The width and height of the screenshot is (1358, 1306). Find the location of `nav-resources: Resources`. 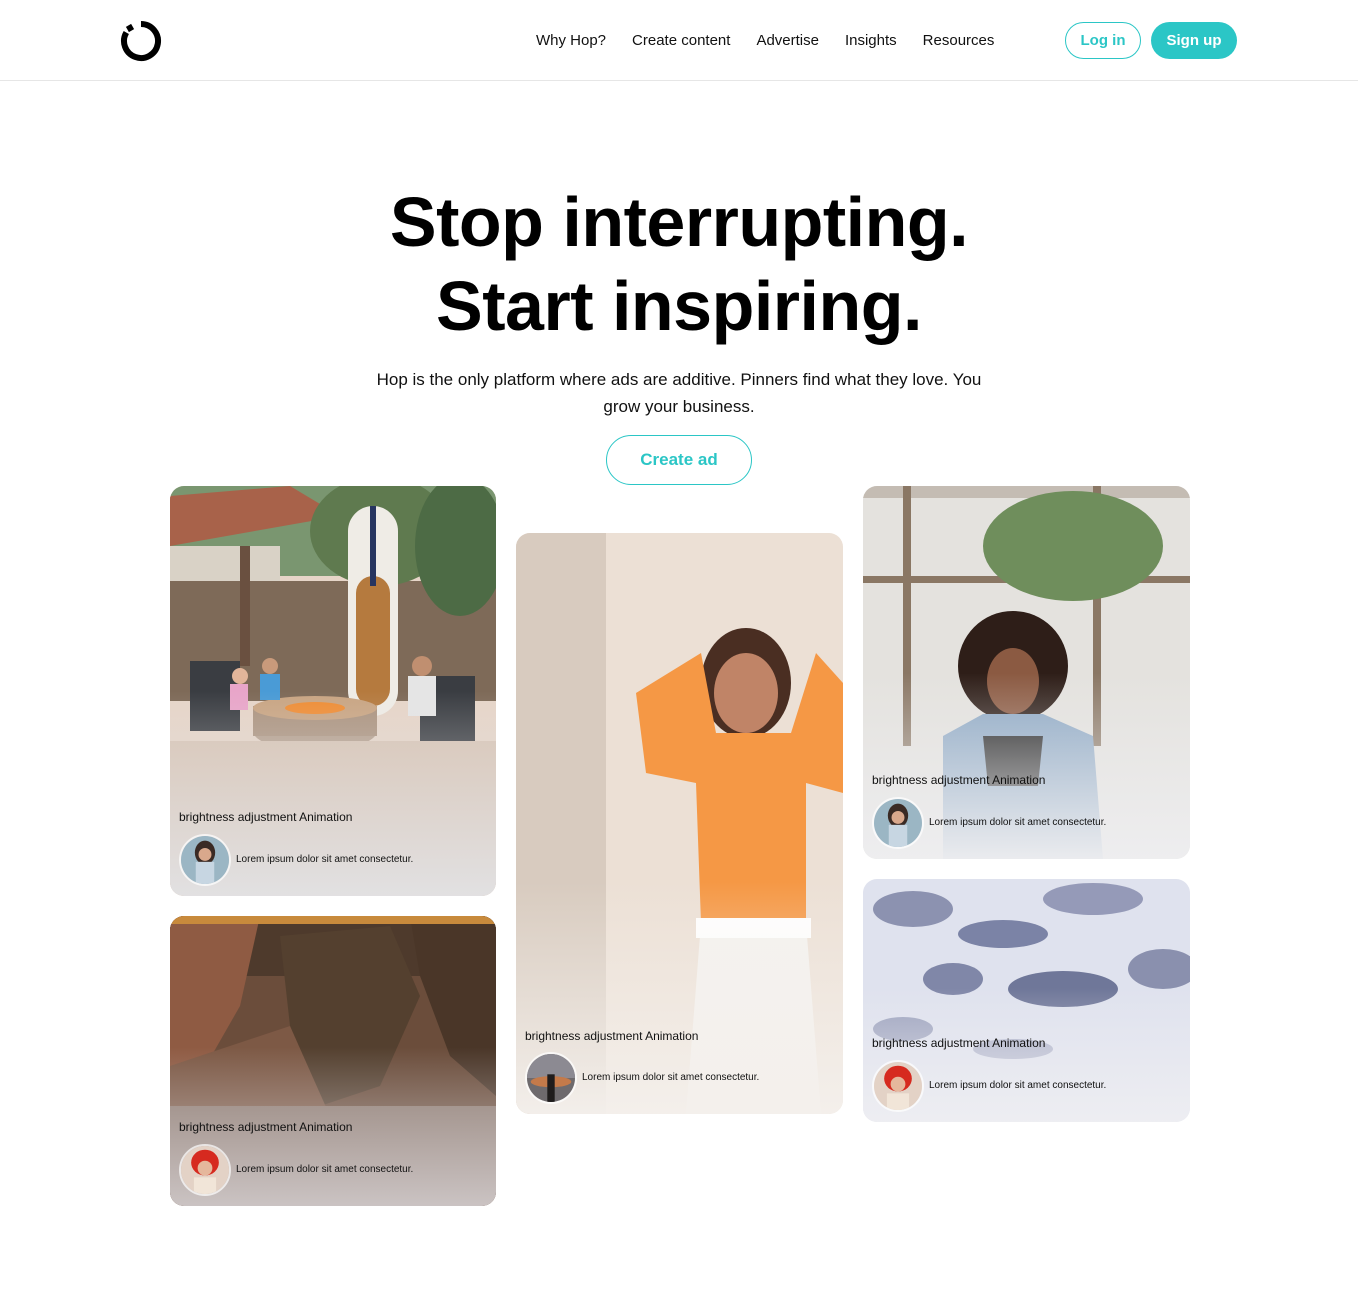

nav-resources: Resources is located at coordinates (959, 40).